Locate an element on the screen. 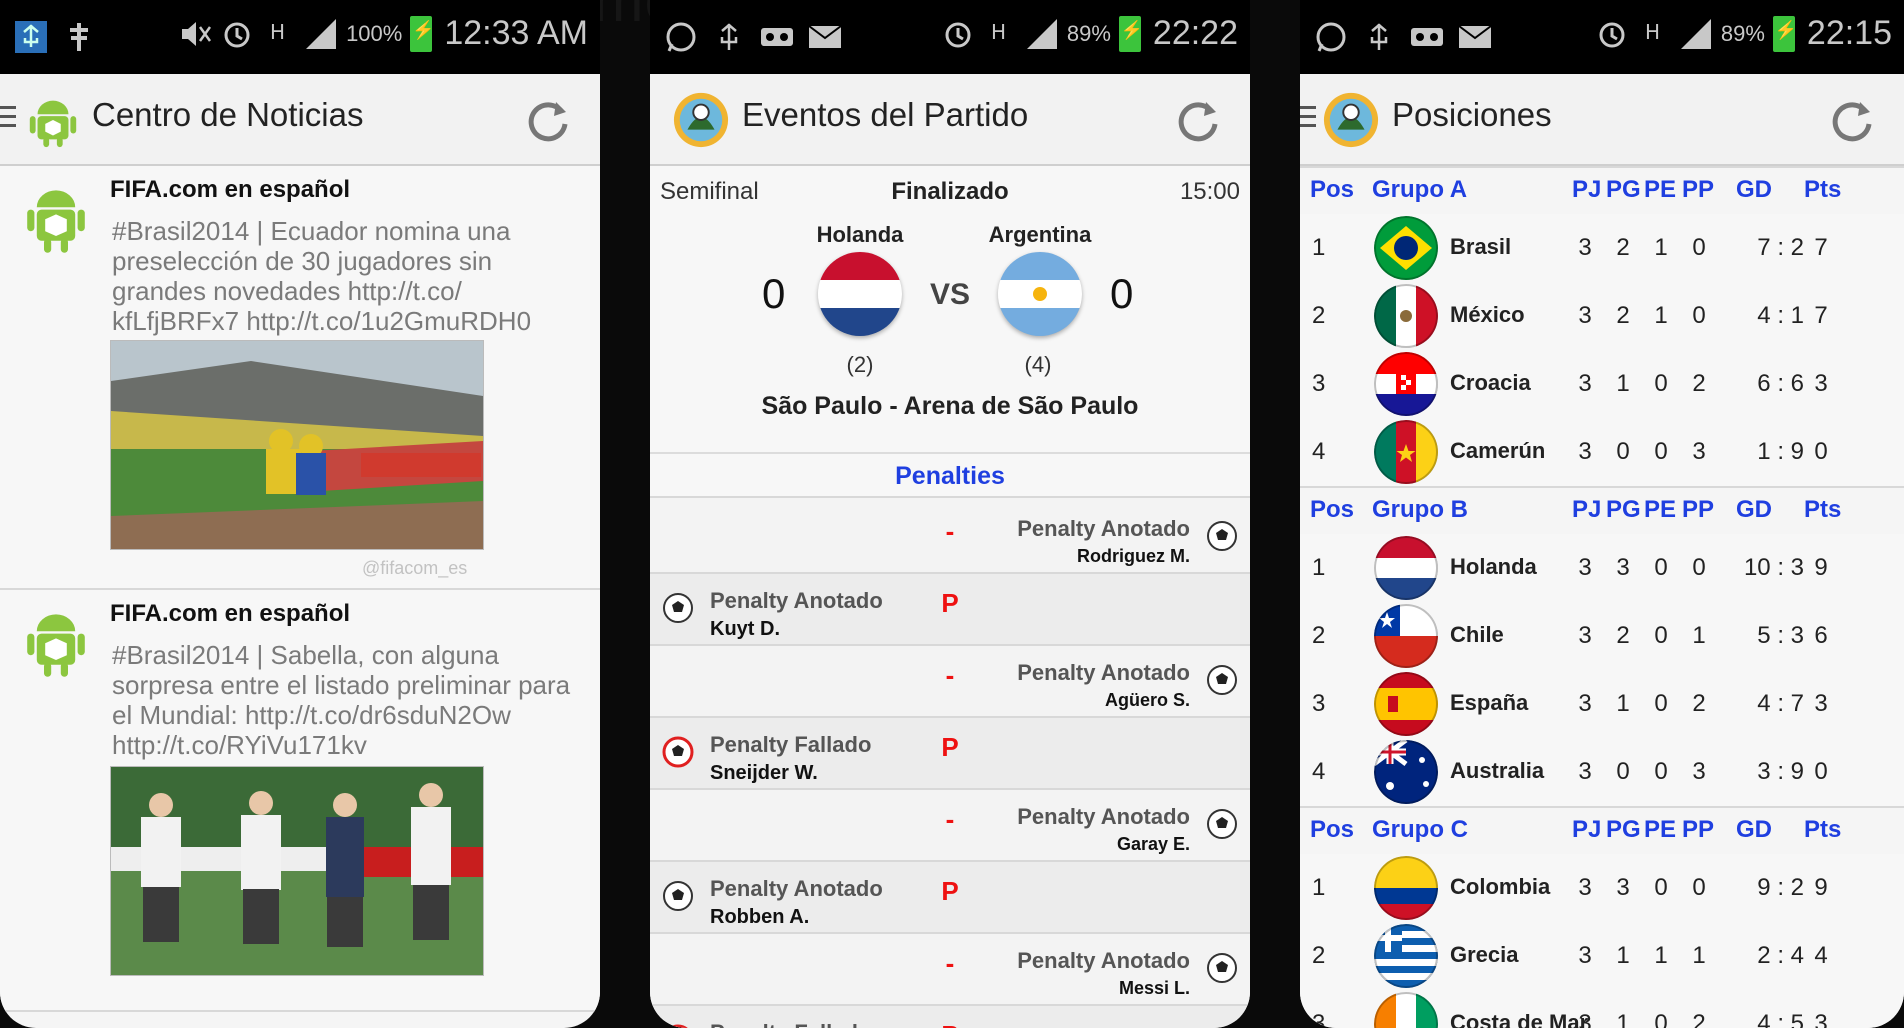 The width and height of the screenshot is (1904, 1028). signal-icon is located at coordinates (1696, 34).